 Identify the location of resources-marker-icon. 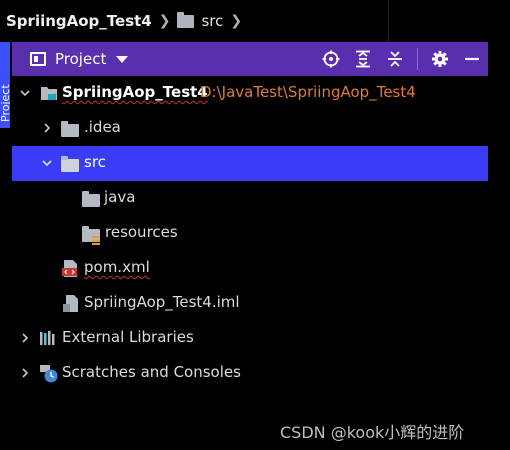
(96, 240).